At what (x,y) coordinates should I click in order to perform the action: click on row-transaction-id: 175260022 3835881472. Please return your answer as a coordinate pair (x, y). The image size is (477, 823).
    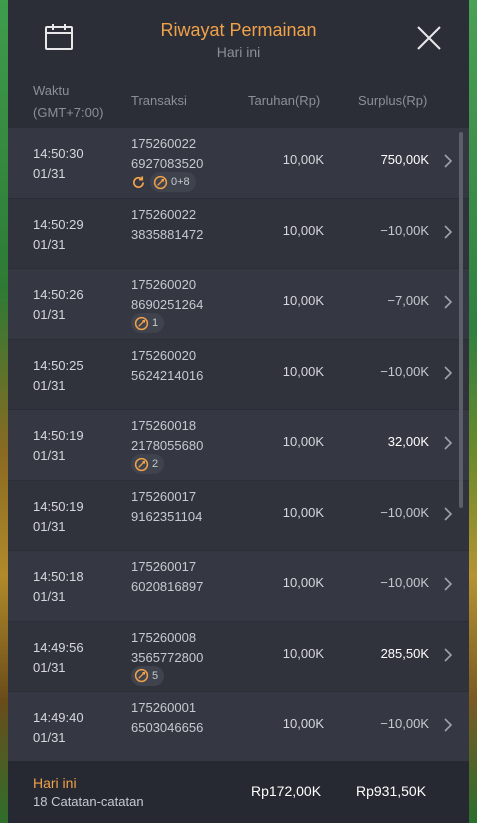
    Looking at the image, I should click on (167, 224).